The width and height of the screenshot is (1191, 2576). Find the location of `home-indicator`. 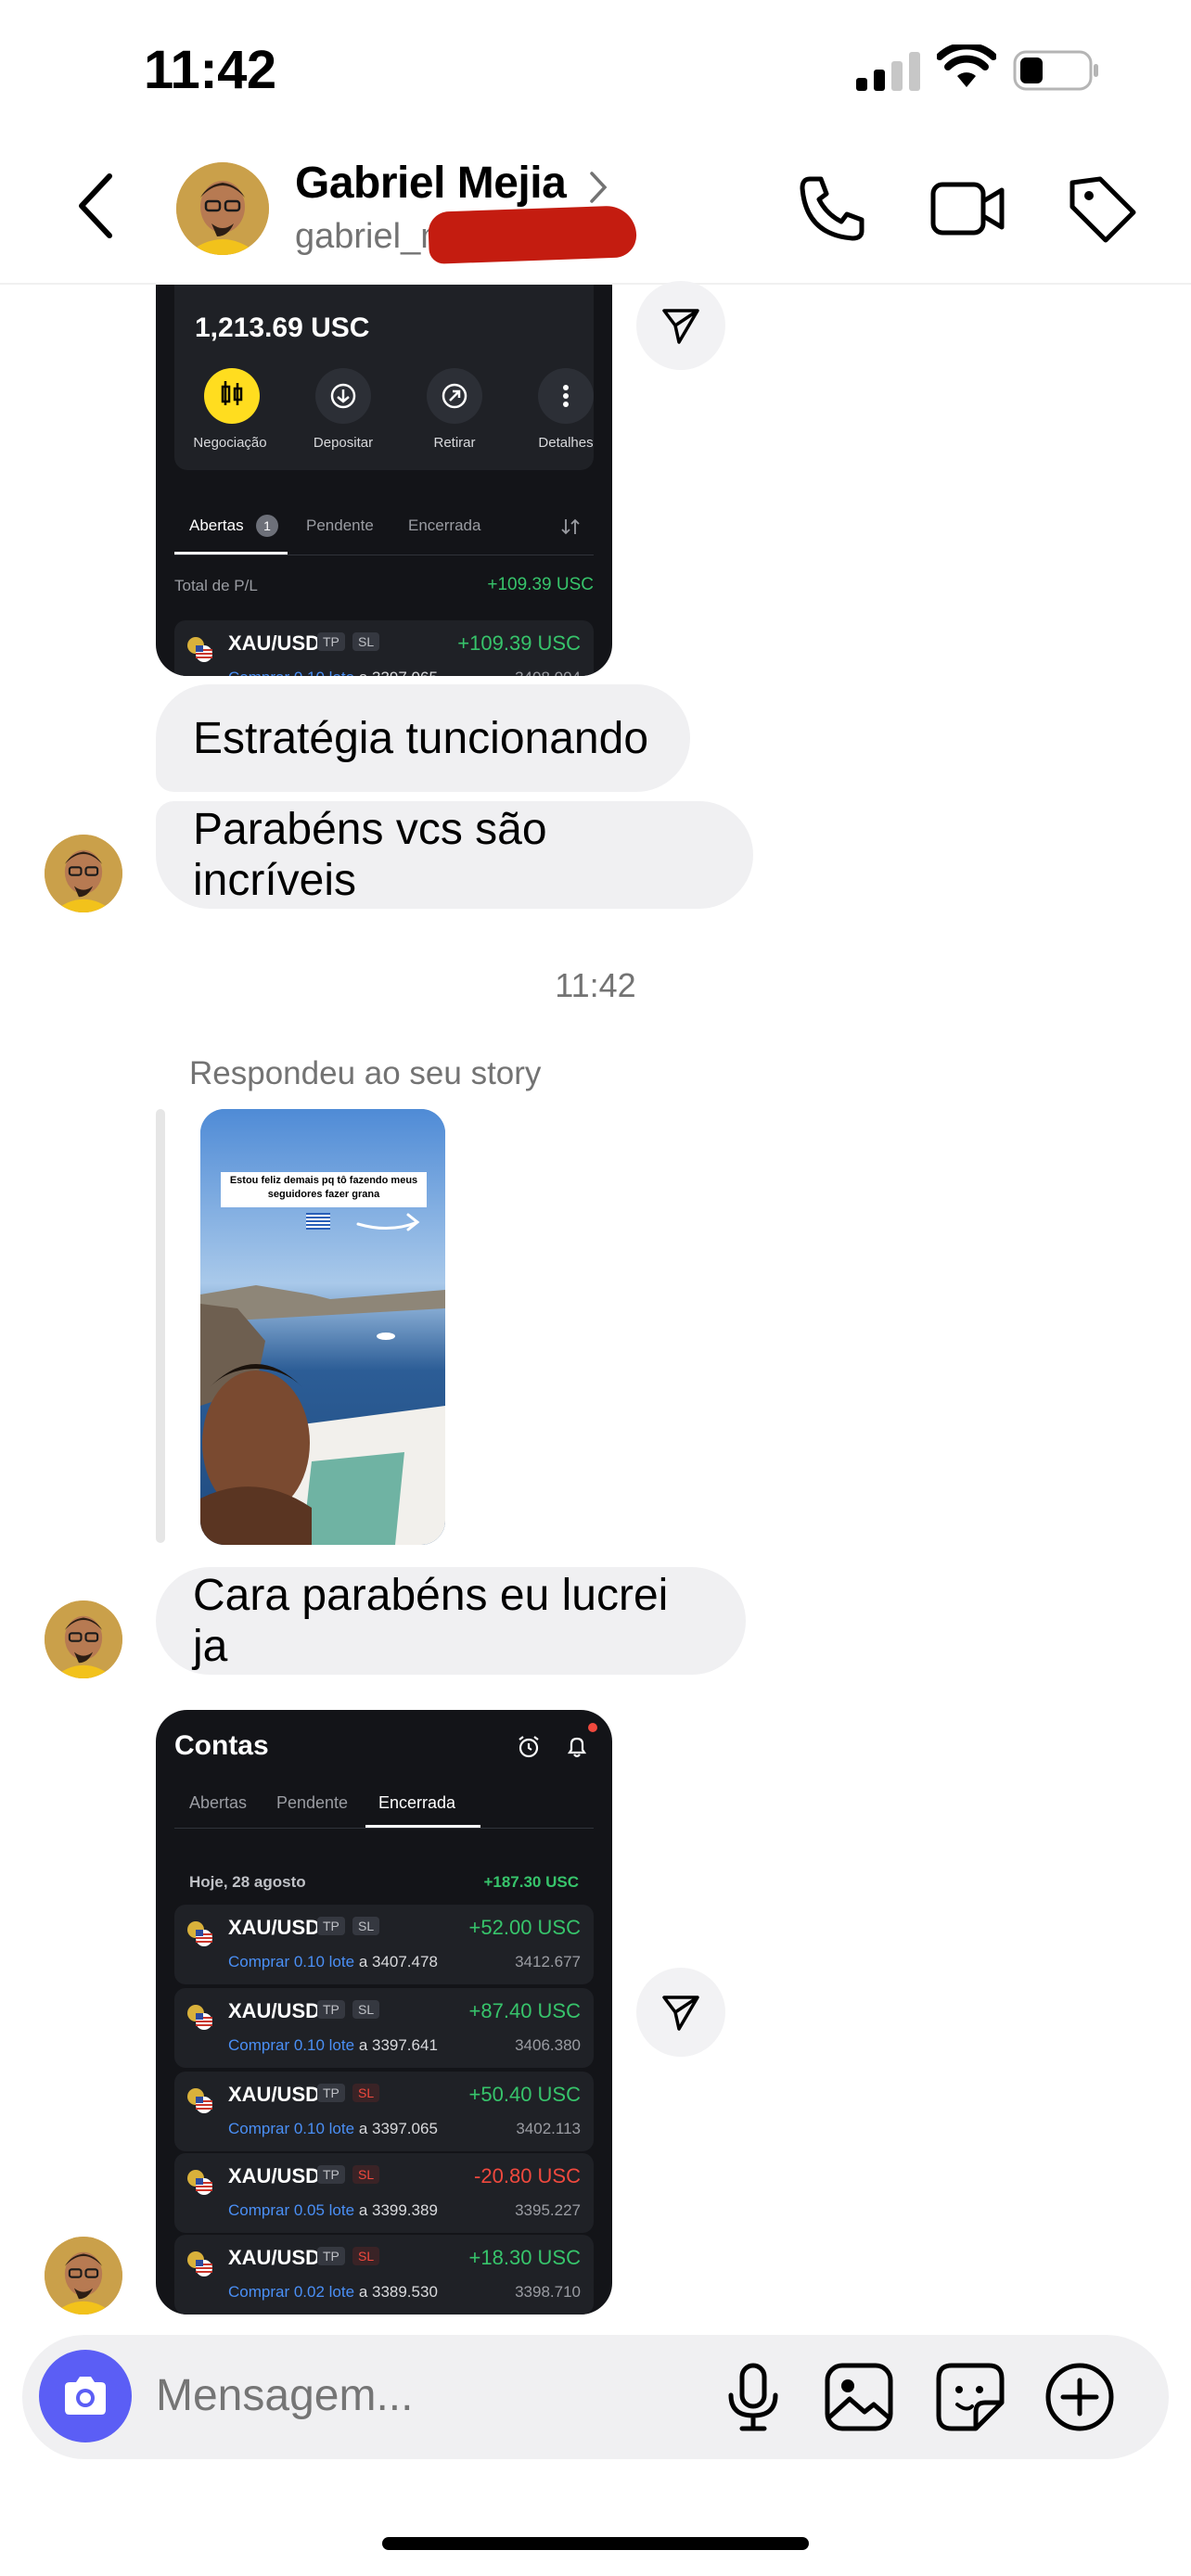

home-indicator is located at coordinates (595, 2543).